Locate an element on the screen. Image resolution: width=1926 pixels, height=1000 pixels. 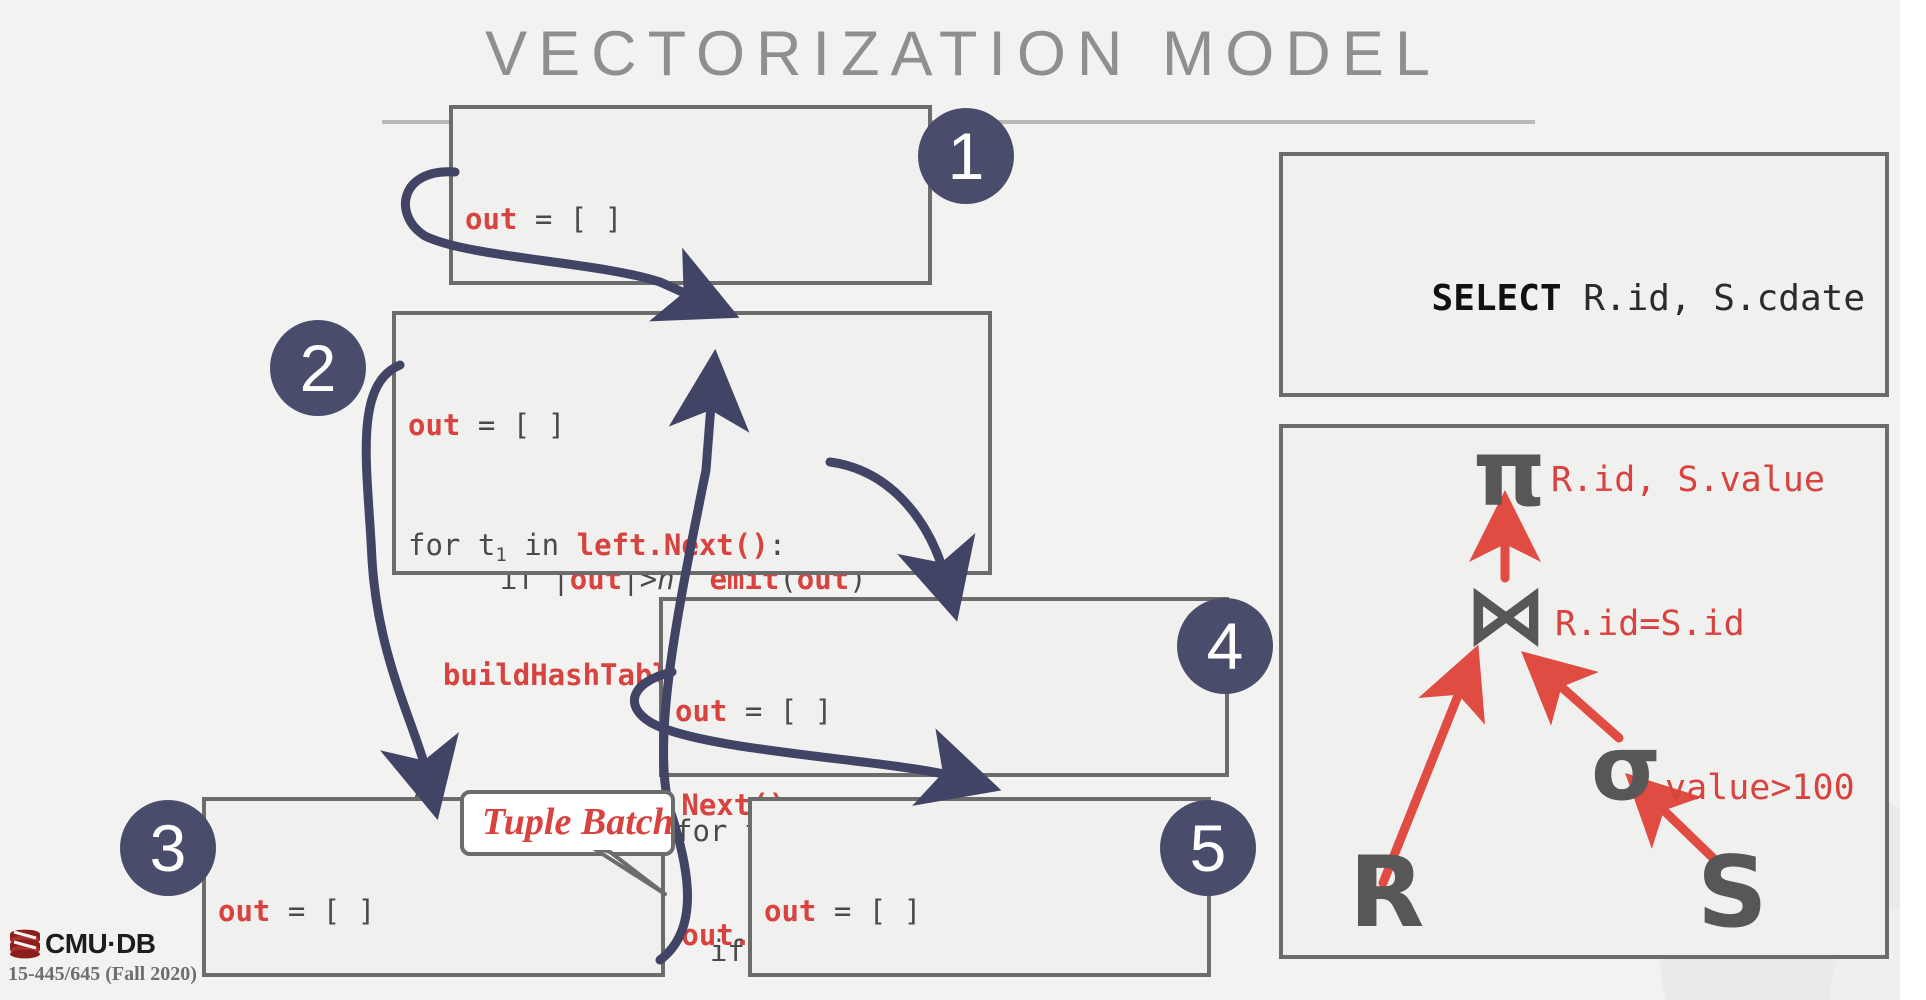
course-label: 15-445/645 (Fall 2020) is located at coordinates (102, 974).